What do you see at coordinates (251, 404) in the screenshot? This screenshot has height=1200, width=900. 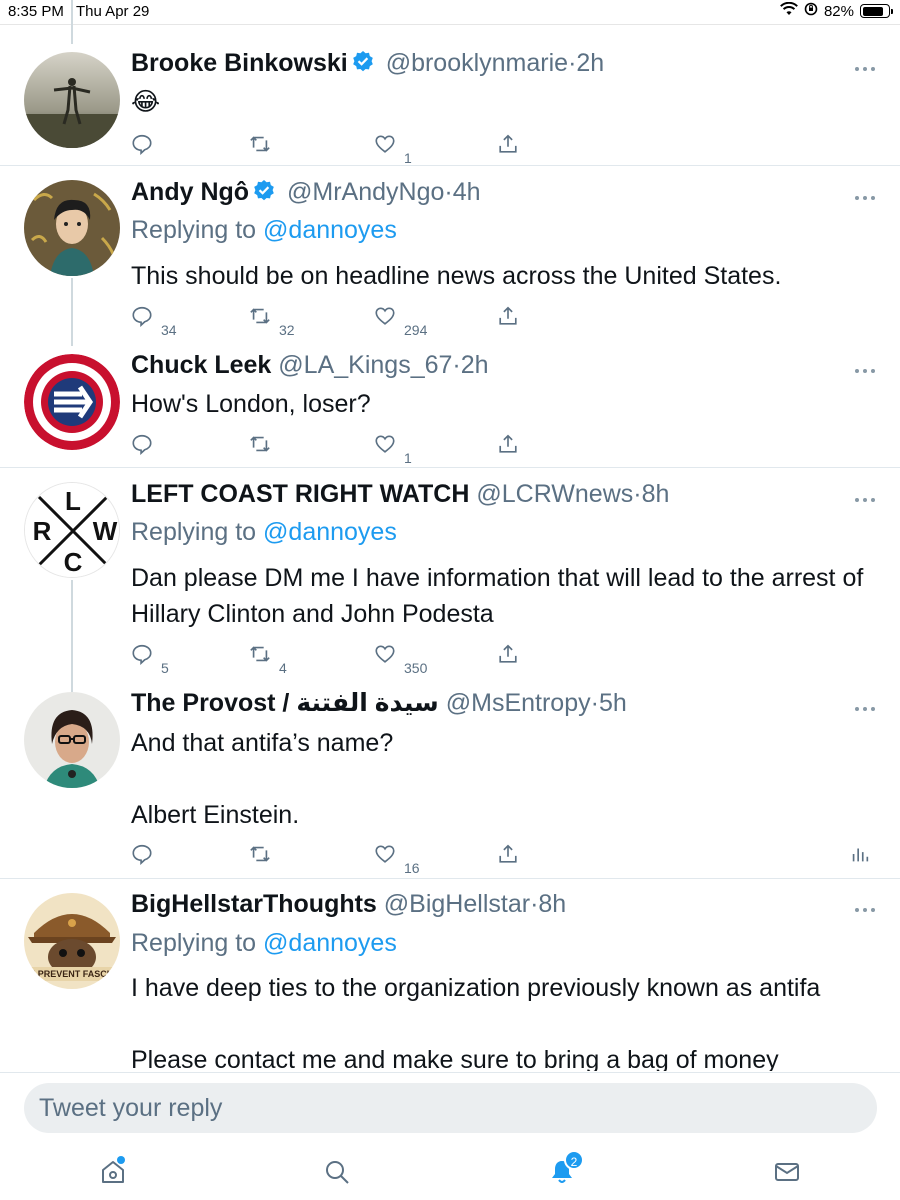 I see `tweet-text: How's London, loser?` at bounding box center [251, 404].